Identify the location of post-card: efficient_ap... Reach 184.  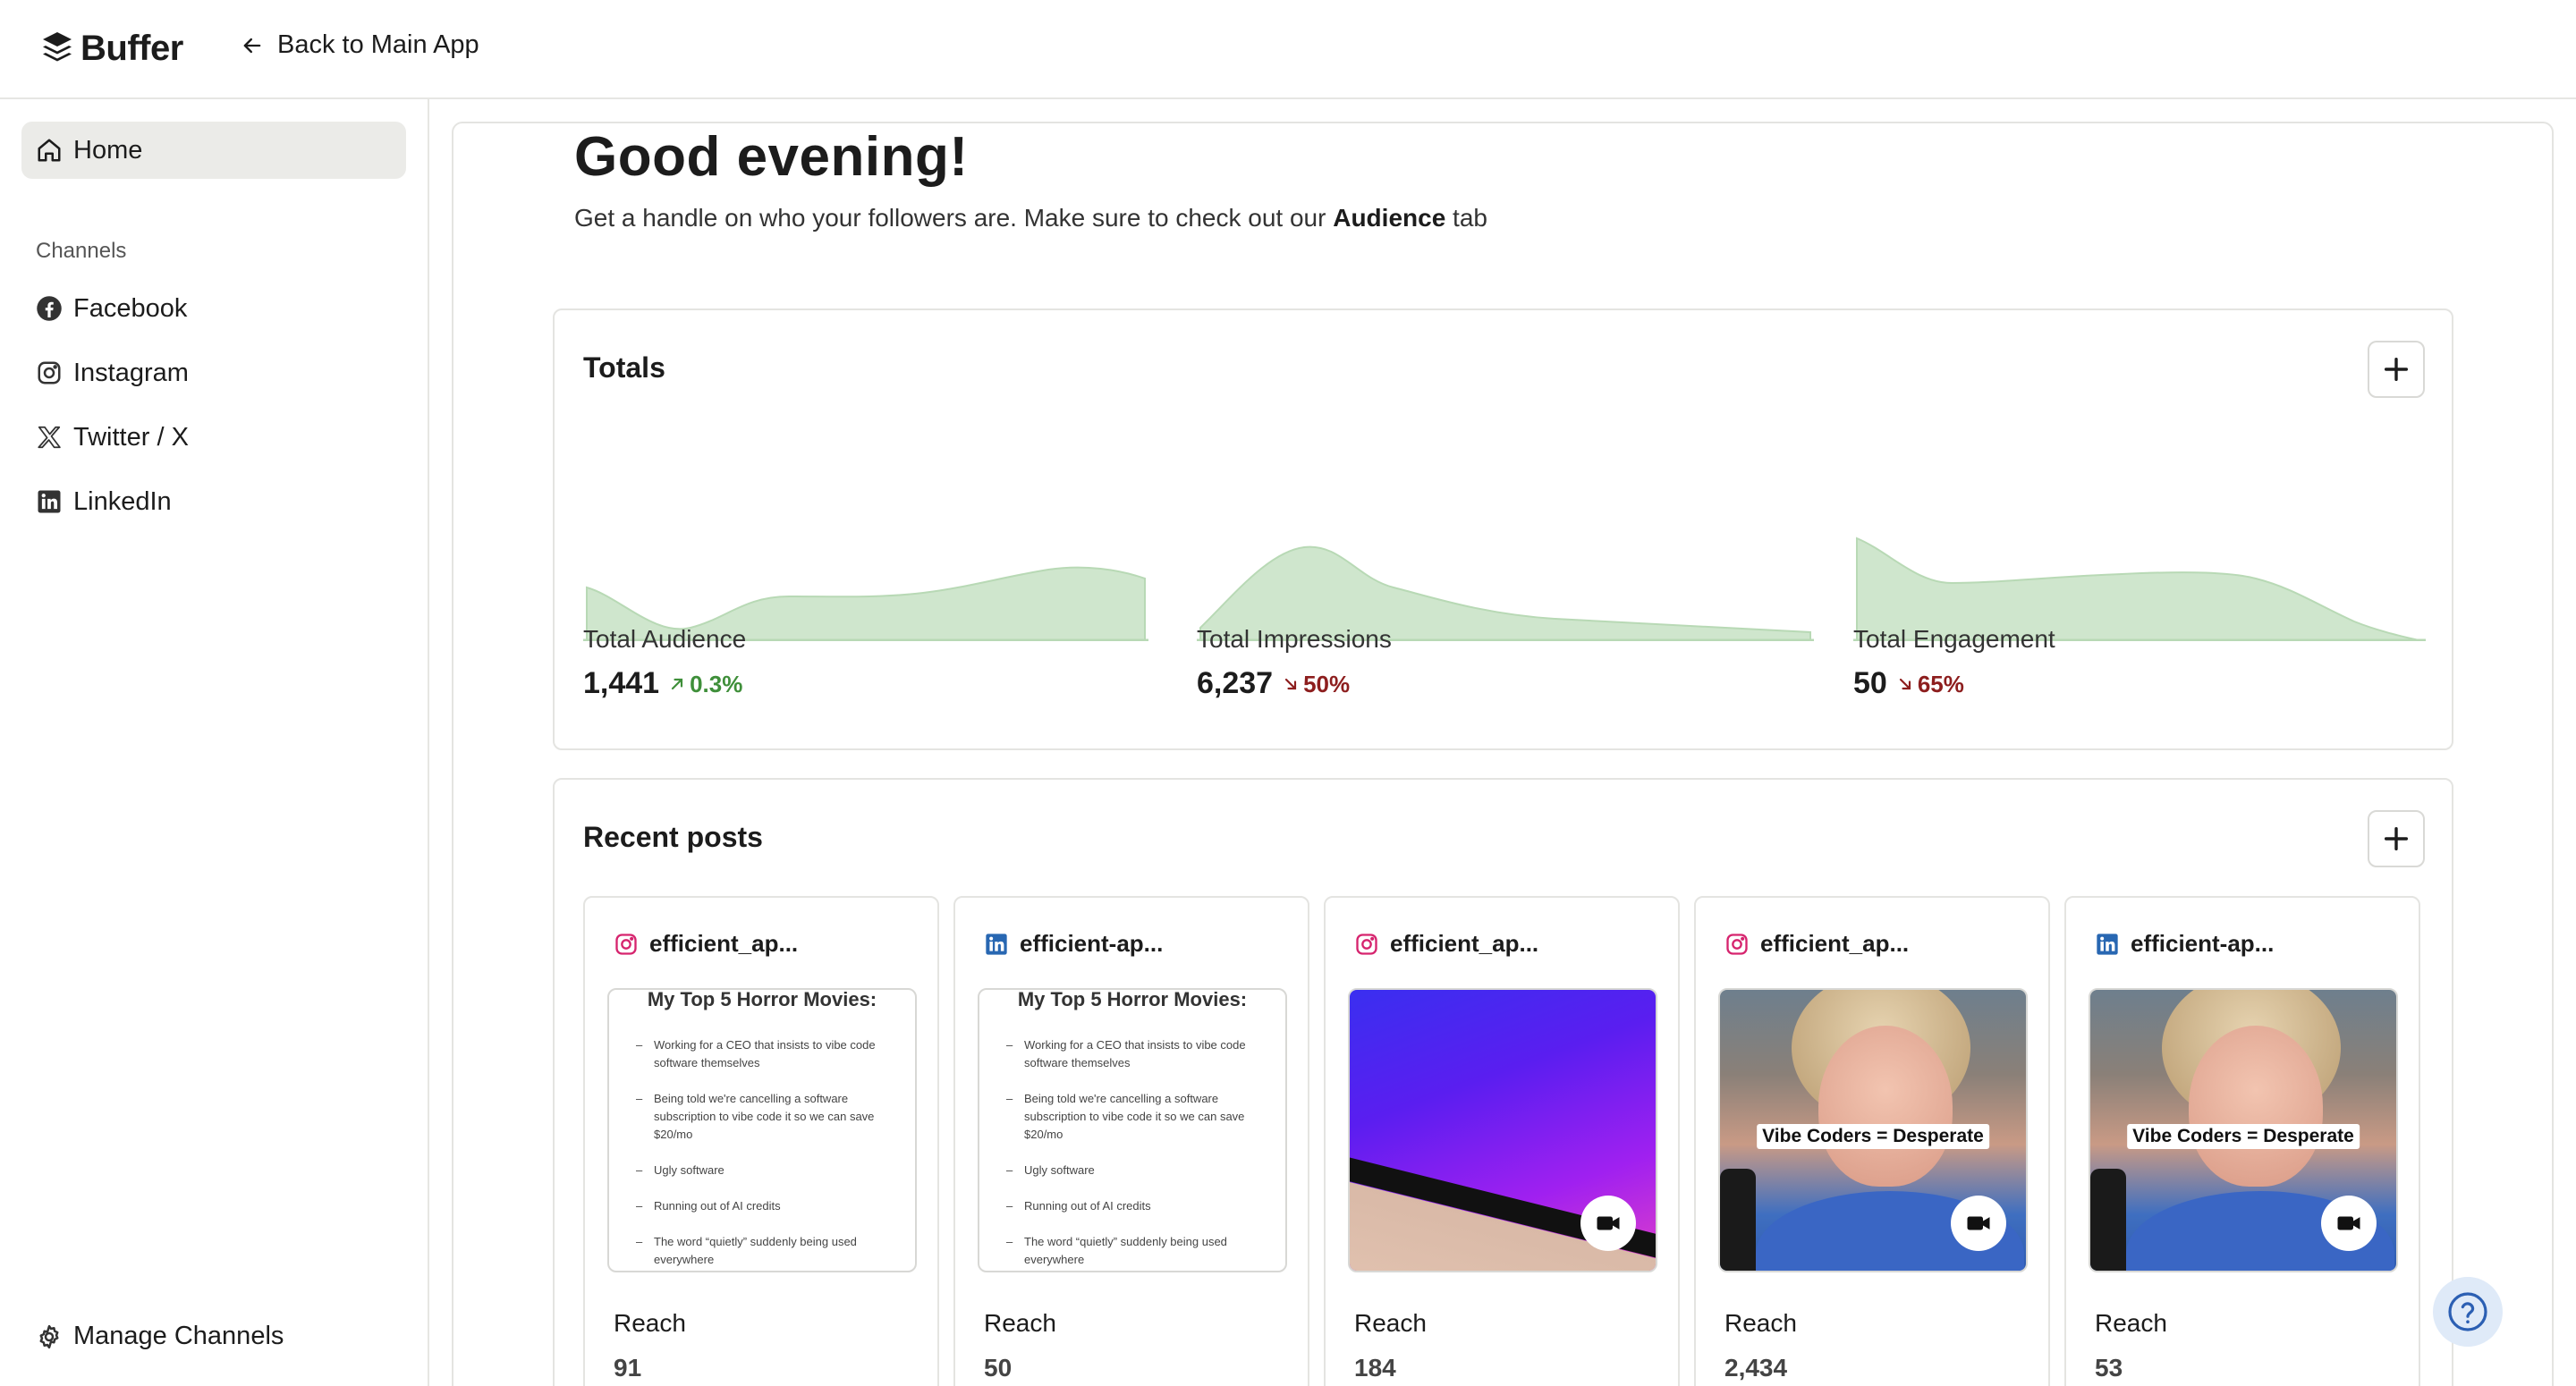
(1502, 1141).